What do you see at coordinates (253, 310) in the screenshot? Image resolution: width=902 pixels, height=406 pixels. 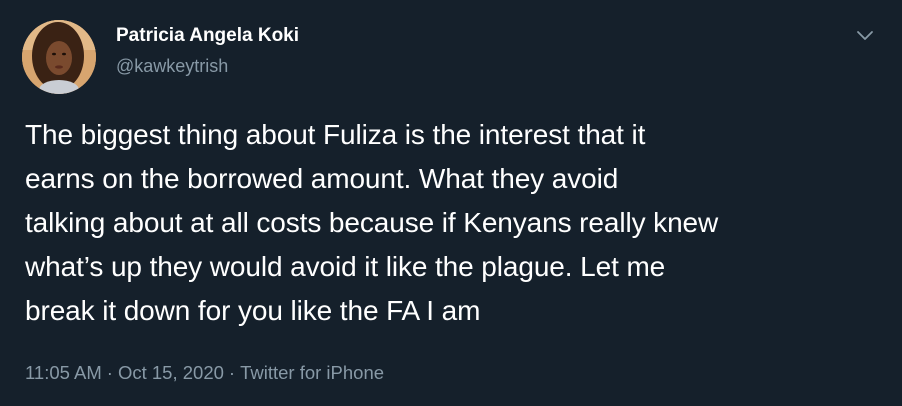 I see `tweet-text-line: break it down for you like the FA I am` at bounding box center [253, 310].